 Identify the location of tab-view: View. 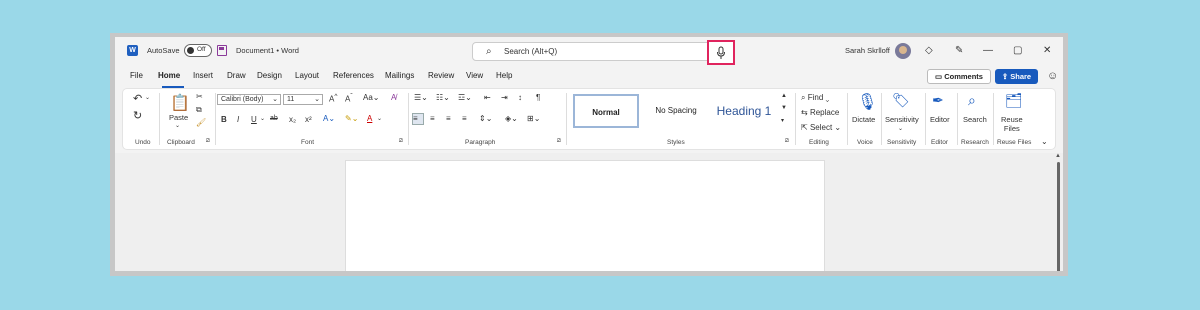
(474, 75).